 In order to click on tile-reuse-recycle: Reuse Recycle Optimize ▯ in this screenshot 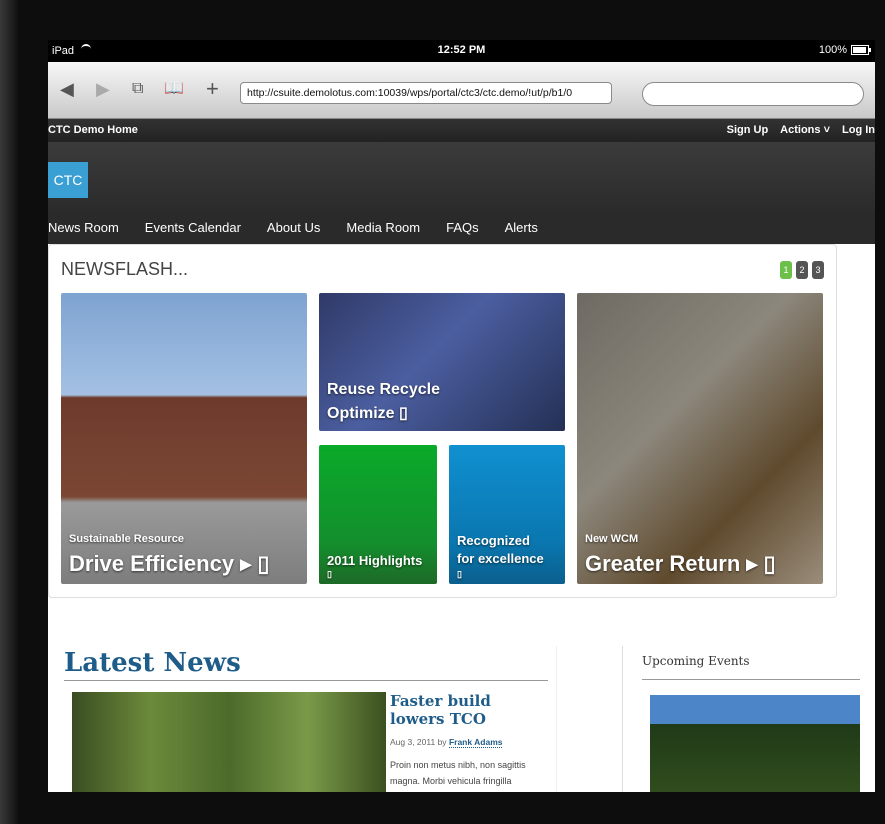, I will do `click(442, 362)`.